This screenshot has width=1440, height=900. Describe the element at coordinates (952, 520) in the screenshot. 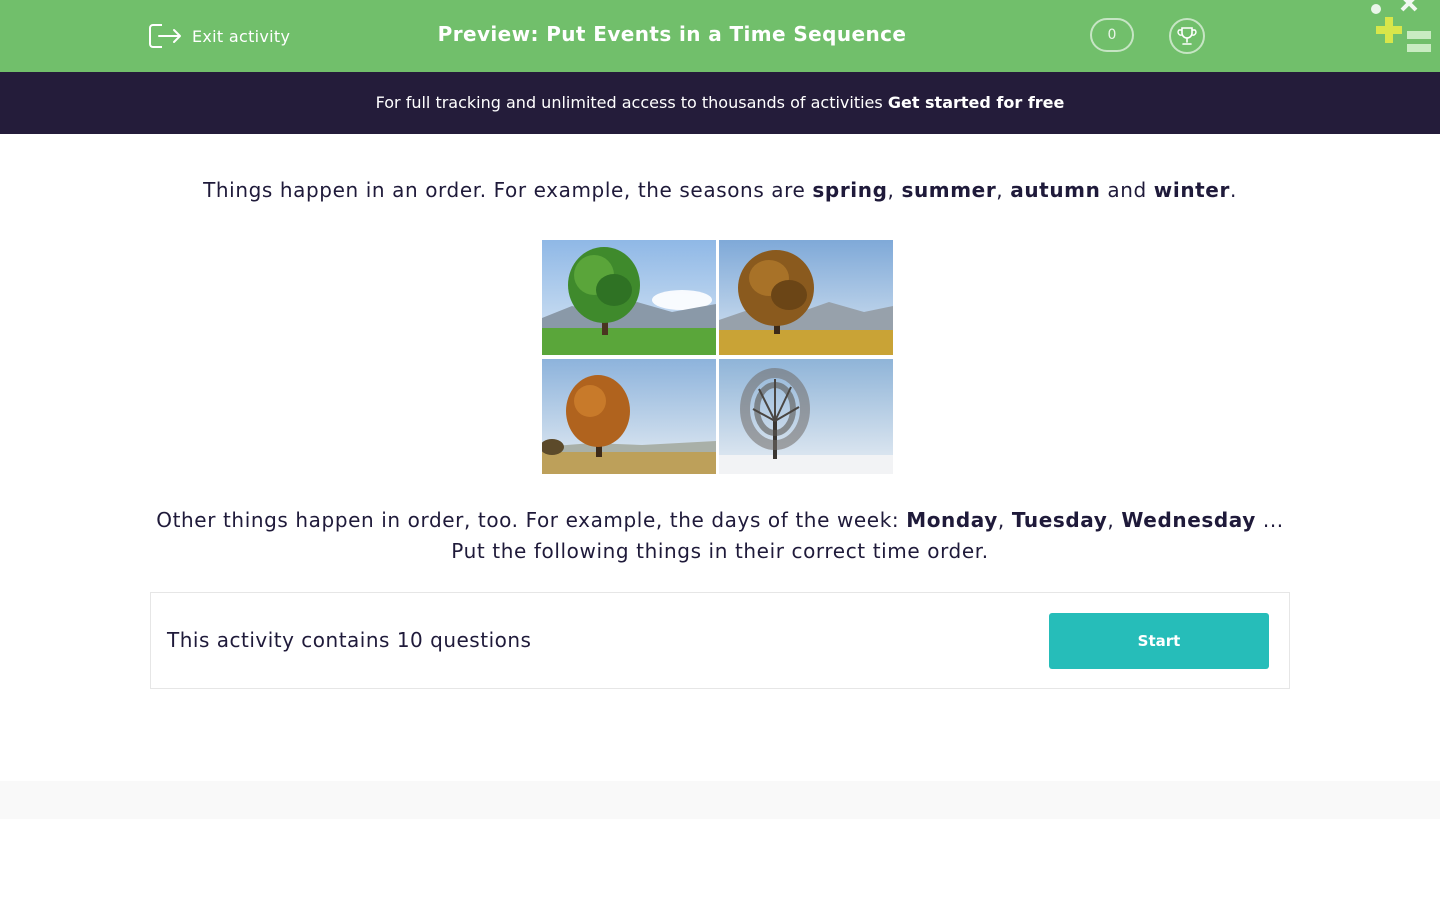

I see `day-monday: Monday` at that location.